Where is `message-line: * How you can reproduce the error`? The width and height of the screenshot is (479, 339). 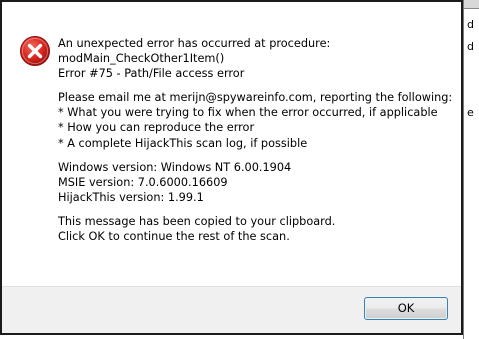
message-line: * How you can reproduce the error is located at coordinates (156, 128).